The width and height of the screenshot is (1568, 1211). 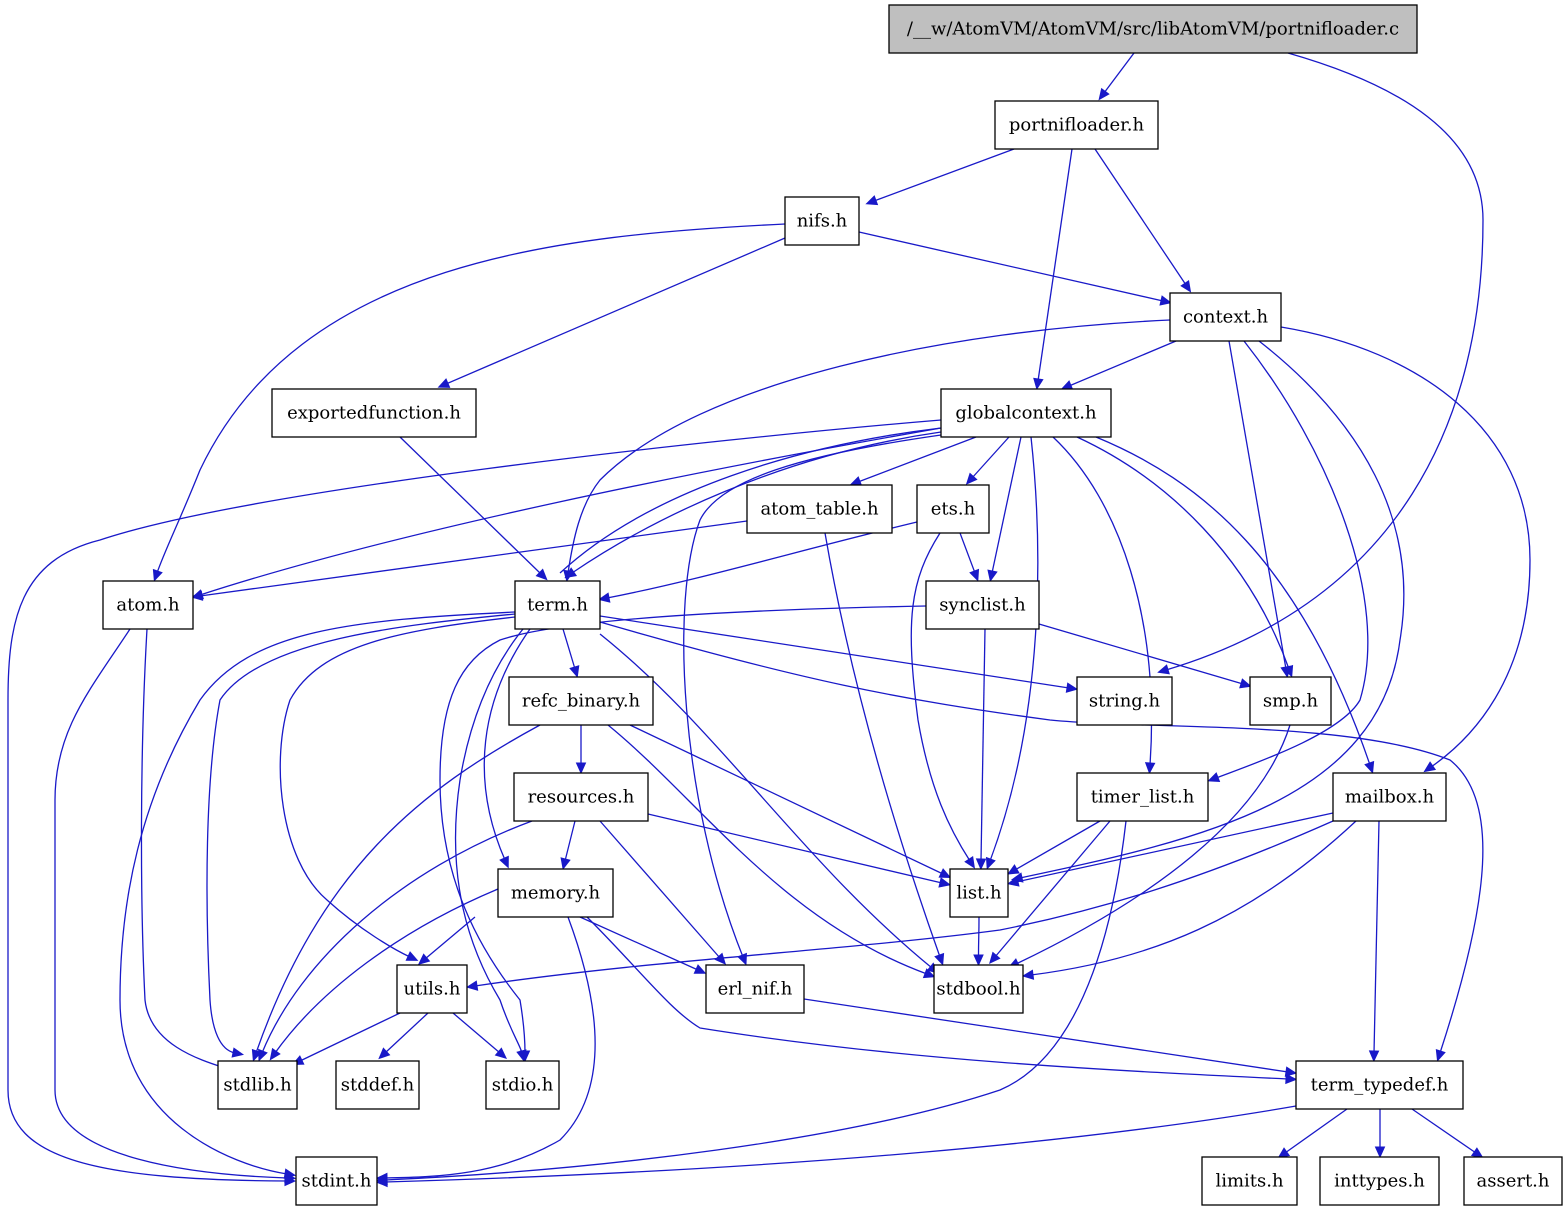 What do you see at coordinates (1369, 767) in the screenshot?
I see `edge-globalcontext-h-to-mailbox-h-arrowhead` at bounding box center [1369, 767].